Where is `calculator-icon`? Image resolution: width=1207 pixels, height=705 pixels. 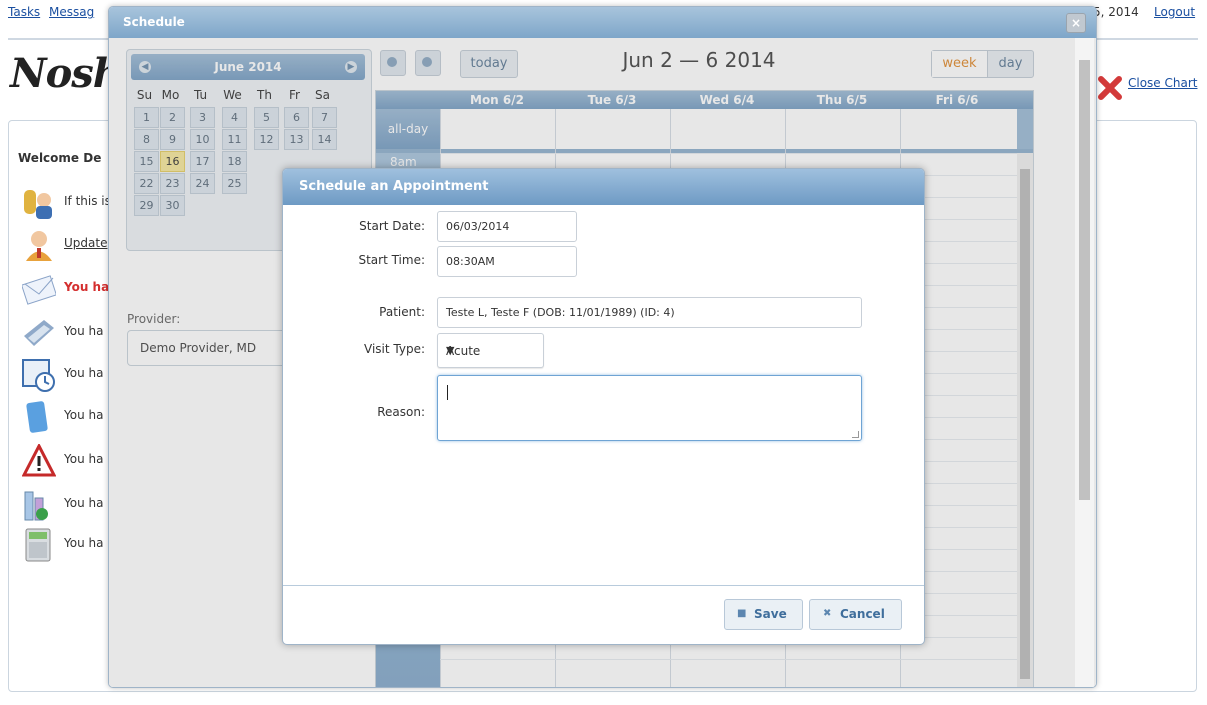
calculator-icon is located at coordinates (38, 545).